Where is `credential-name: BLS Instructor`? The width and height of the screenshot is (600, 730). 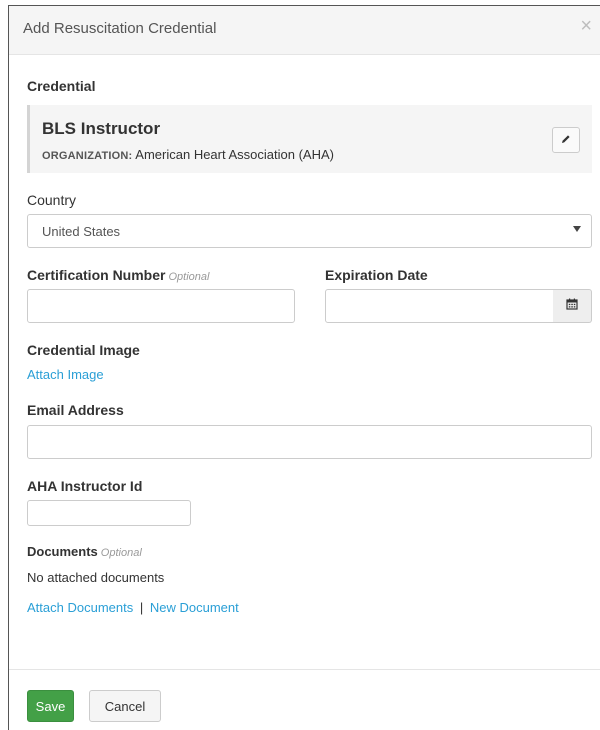
credential-name: BLS Instructor is located at coordinates (101, 128).